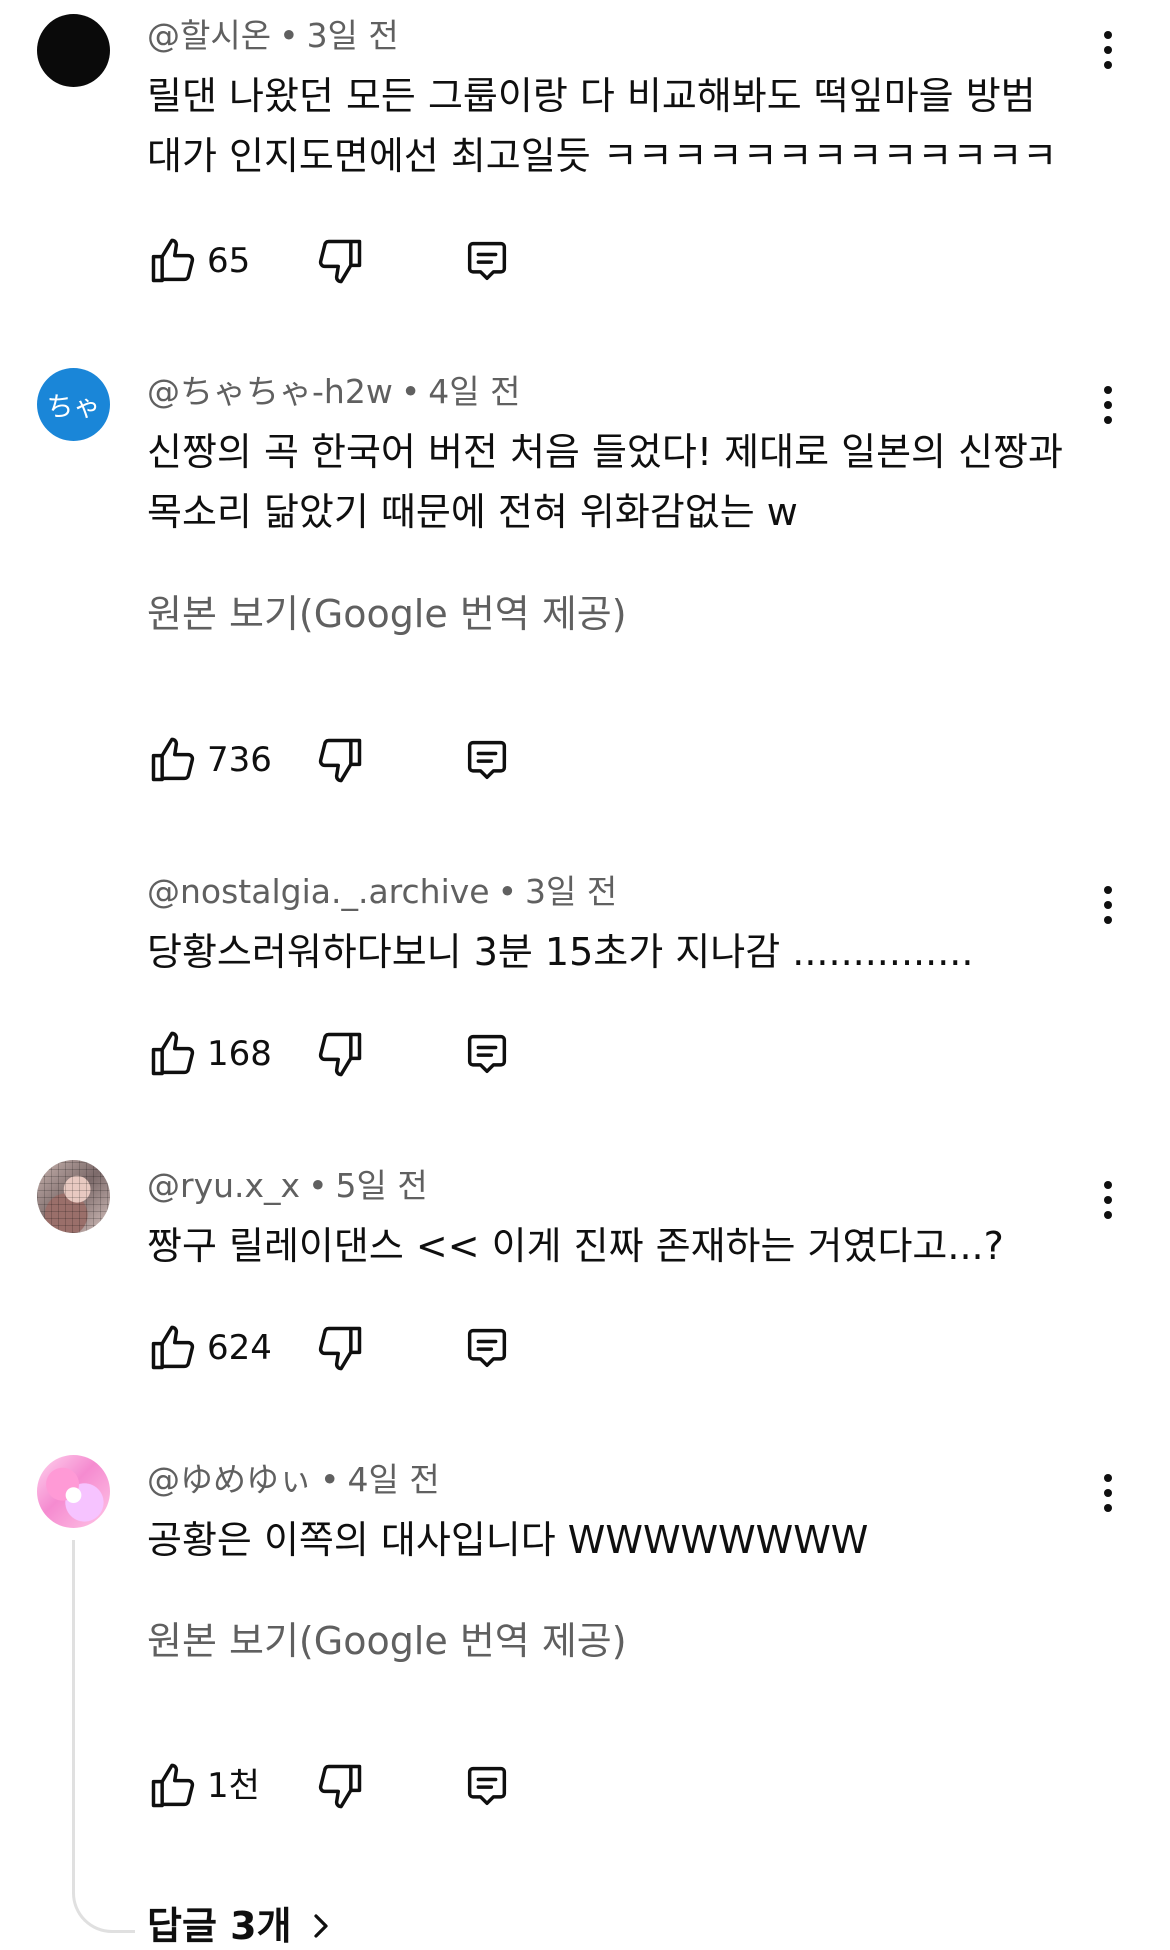  What do you see at coordinates (602, 156) in the screenshot?
I see `comment-line: 대가 인지도면에선 최고일듯 ㅋㅋㅋㅋㅋㅋㅋㅋㅋㅋㅋㅋㅋ` at bounding box center [602, 156].